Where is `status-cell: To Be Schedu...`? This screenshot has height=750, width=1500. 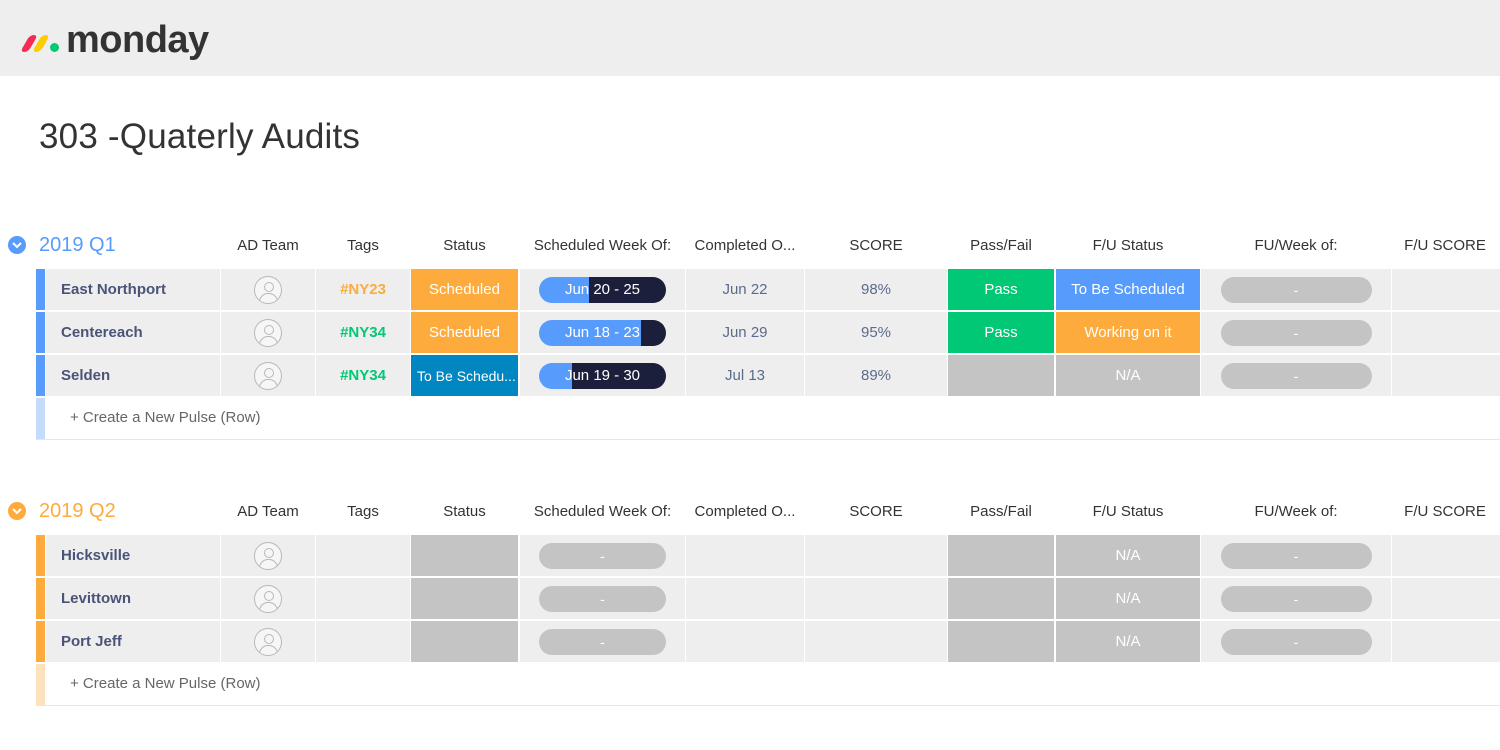 status-cell: To Be Schedu... is located at coordinates (464, 375).